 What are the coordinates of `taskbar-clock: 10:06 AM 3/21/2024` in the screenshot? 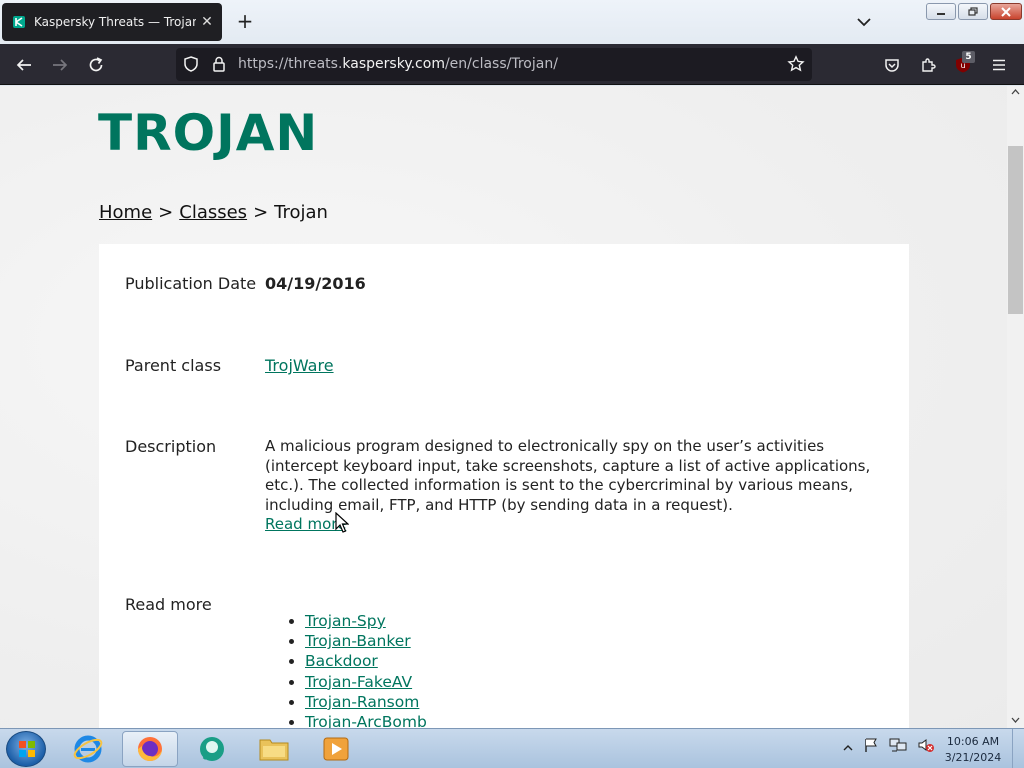 It's located at (973, 750).